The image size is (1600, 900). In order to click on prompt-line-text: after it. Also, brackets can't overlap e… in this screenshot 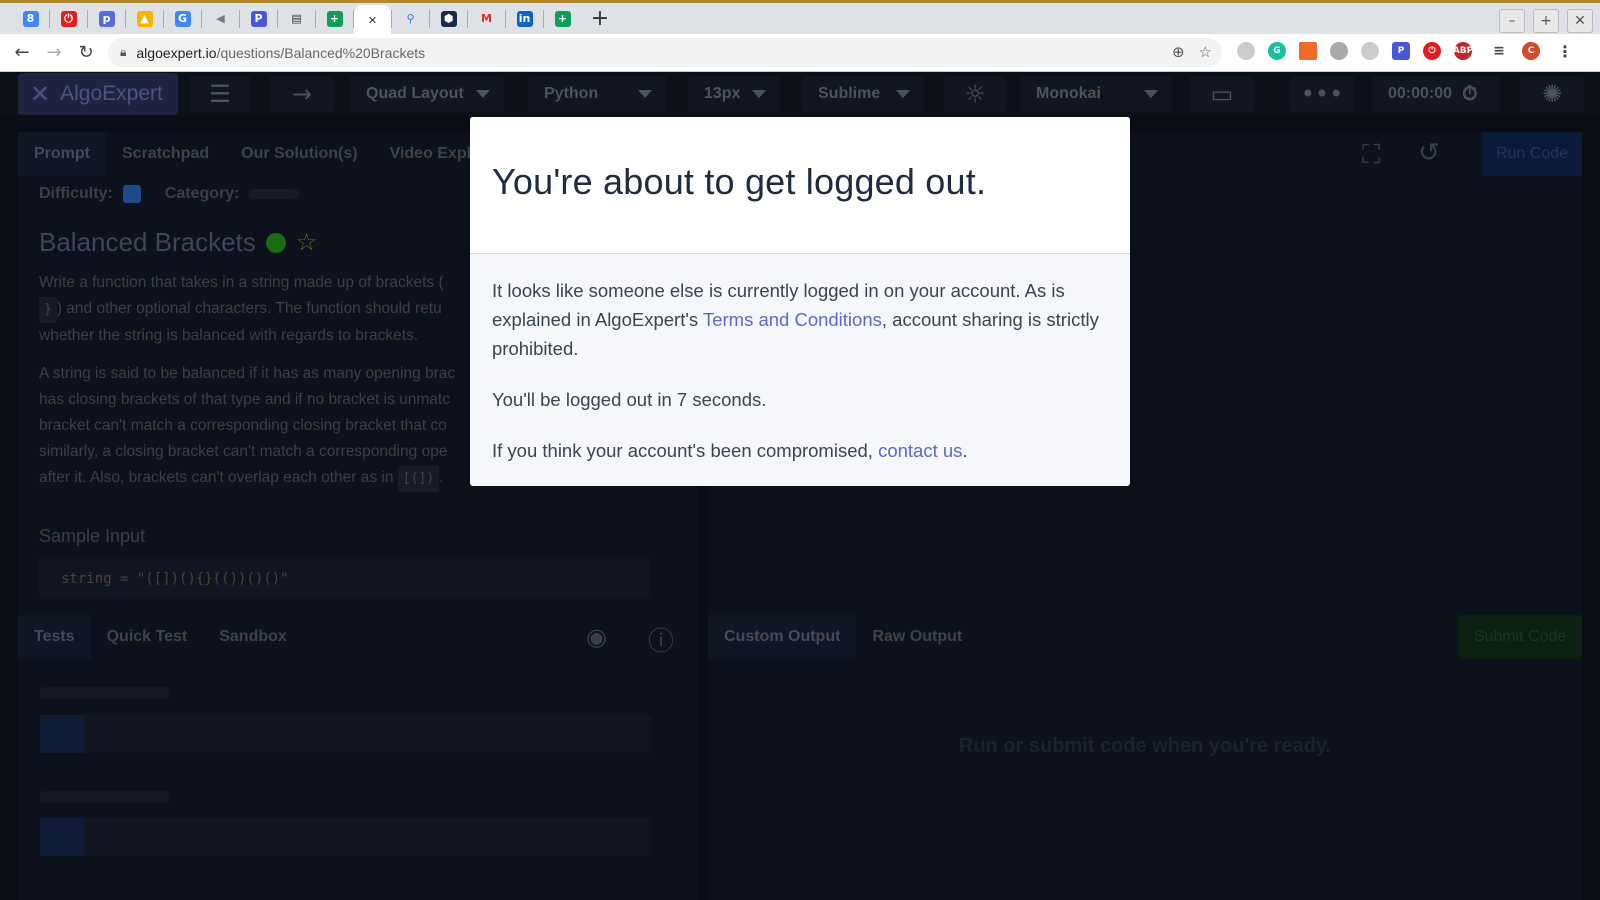, I will do `click(216, 477)`.